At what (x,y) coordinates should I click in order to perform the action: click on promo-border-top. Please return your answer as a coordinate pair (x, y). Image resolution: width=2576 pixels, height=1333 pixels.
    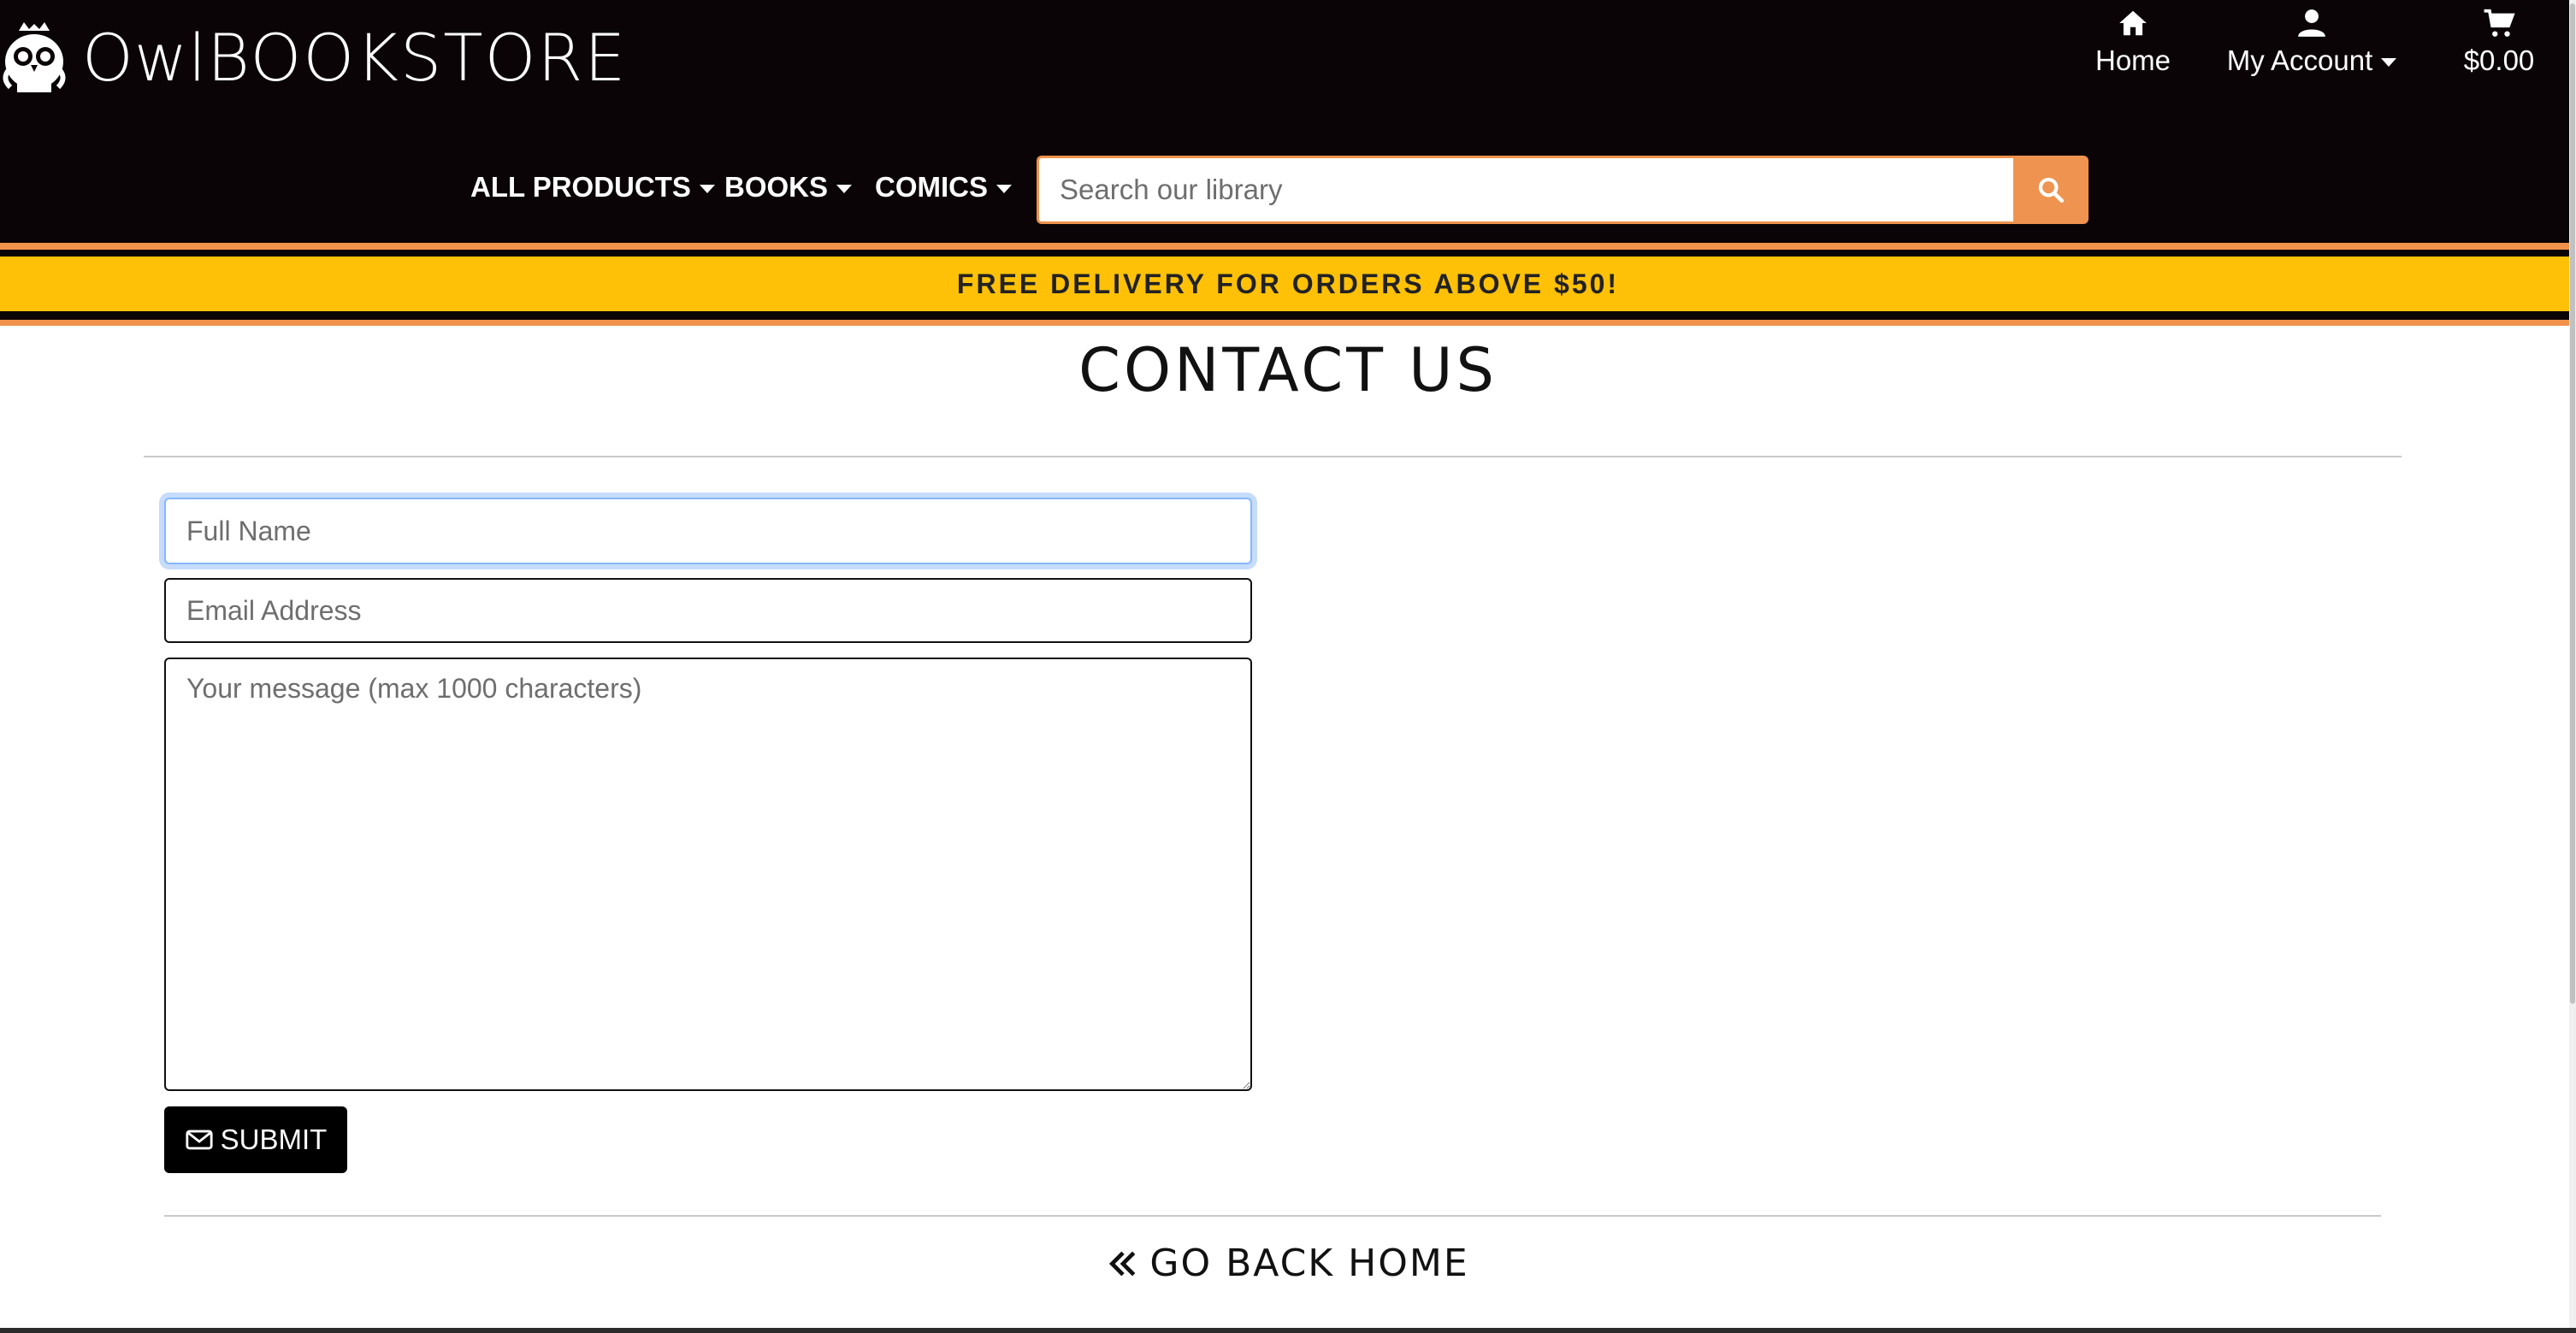
    Looking at the image, I should click on (1288, 246).